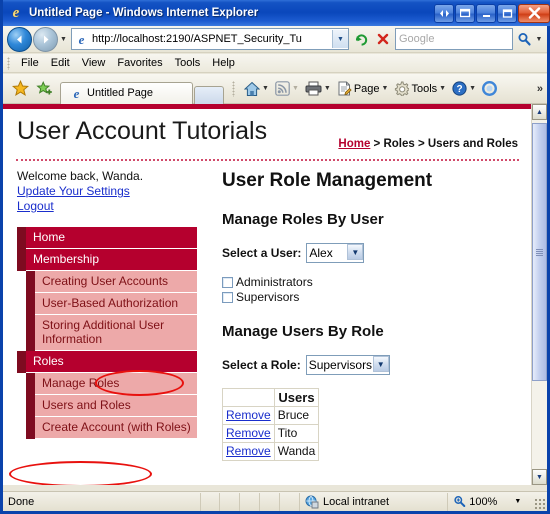  What do you see at coordinates (374, 501) in the screenshot?
I see `security-zone: Local intranet` at bounding box center [374, 501].